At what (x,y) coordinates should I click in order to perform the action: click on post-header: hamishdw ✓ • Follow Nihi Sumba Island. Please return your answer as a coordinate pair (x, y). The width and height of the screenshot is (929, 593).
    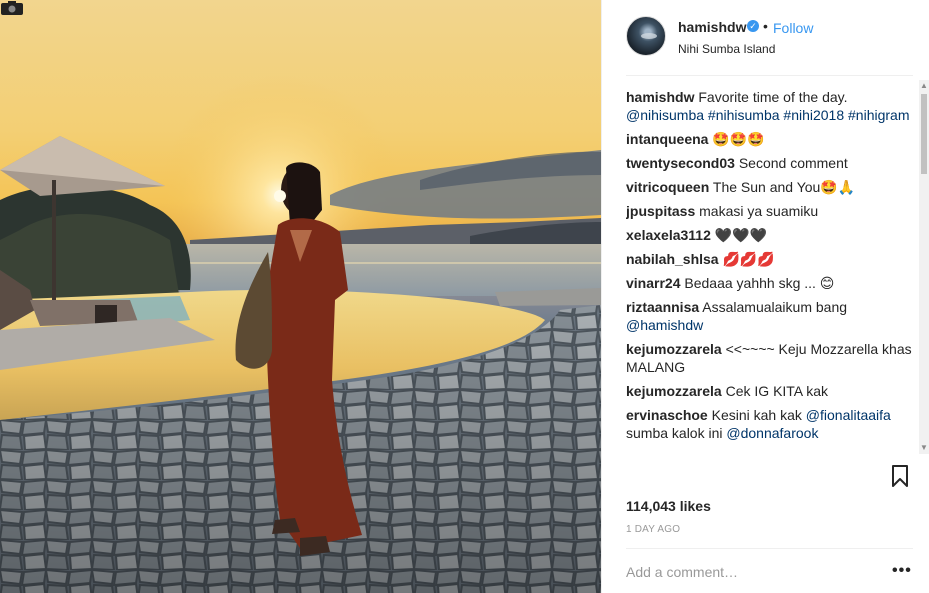
    Looking at the image, I should click on (770, 38).